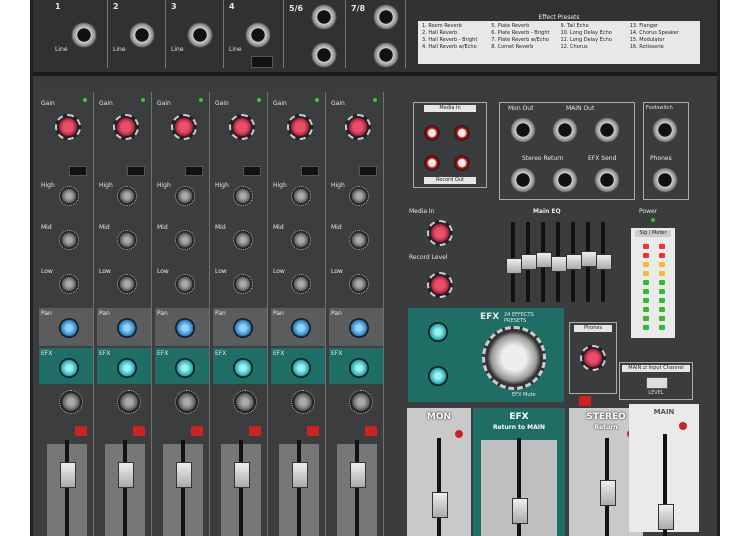  What do you see at coordinates (657, 383) in the screenshot?
I see `main-input-switch` at bounding box center [657, 383].